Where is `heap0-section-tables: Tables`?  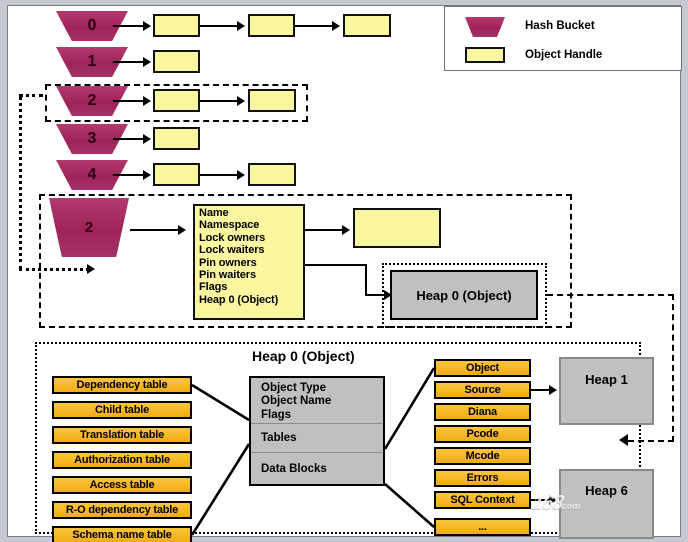 heap0-section-tables: Tables is located at coordinates (317, 437).